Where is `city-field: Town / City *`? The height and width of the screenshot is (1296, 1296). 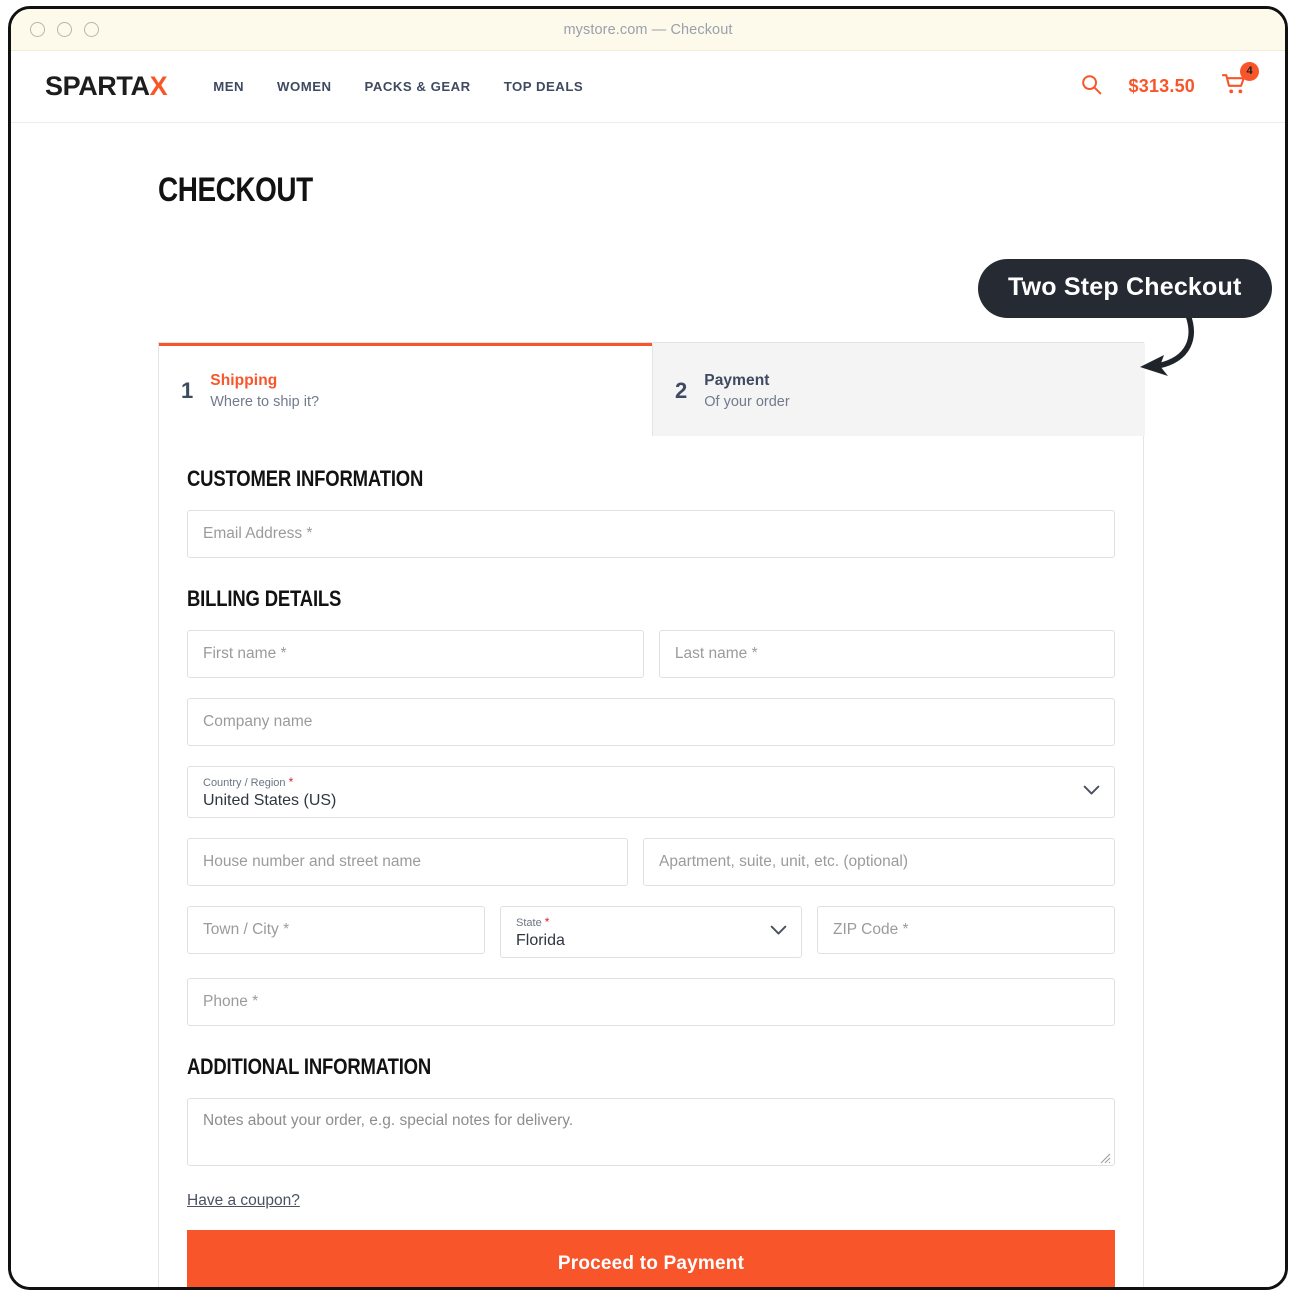
city-field: Town / City * is located at coordinates (336, 930).